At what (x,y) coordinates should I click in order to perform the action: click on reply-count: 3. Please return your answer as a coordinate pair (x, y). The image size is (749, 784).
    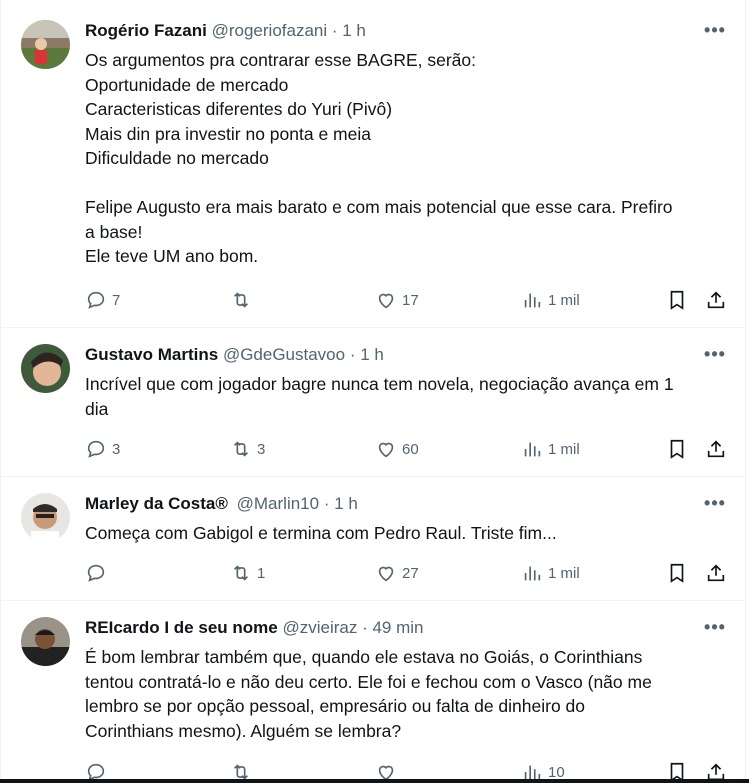
    Looking at the image, I should click on (116, 449).